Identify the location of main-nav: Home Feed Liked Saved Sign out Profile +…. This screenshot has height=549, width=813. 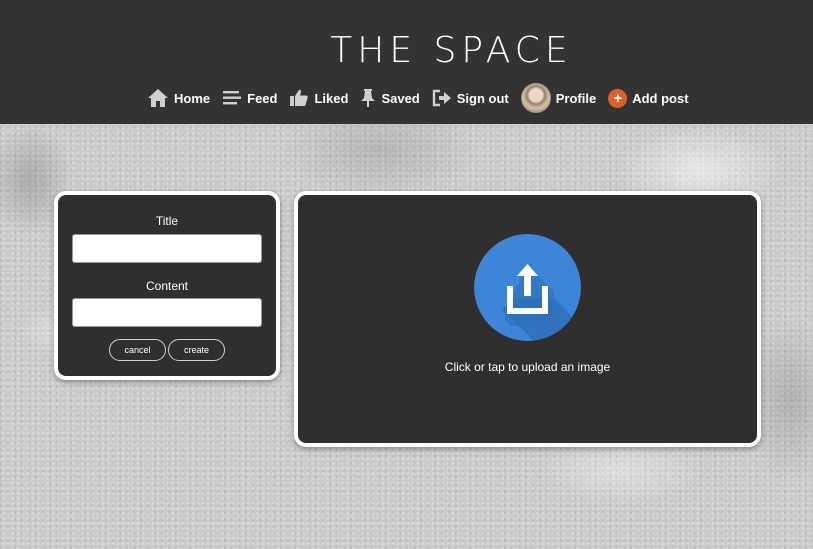
(418, 98).